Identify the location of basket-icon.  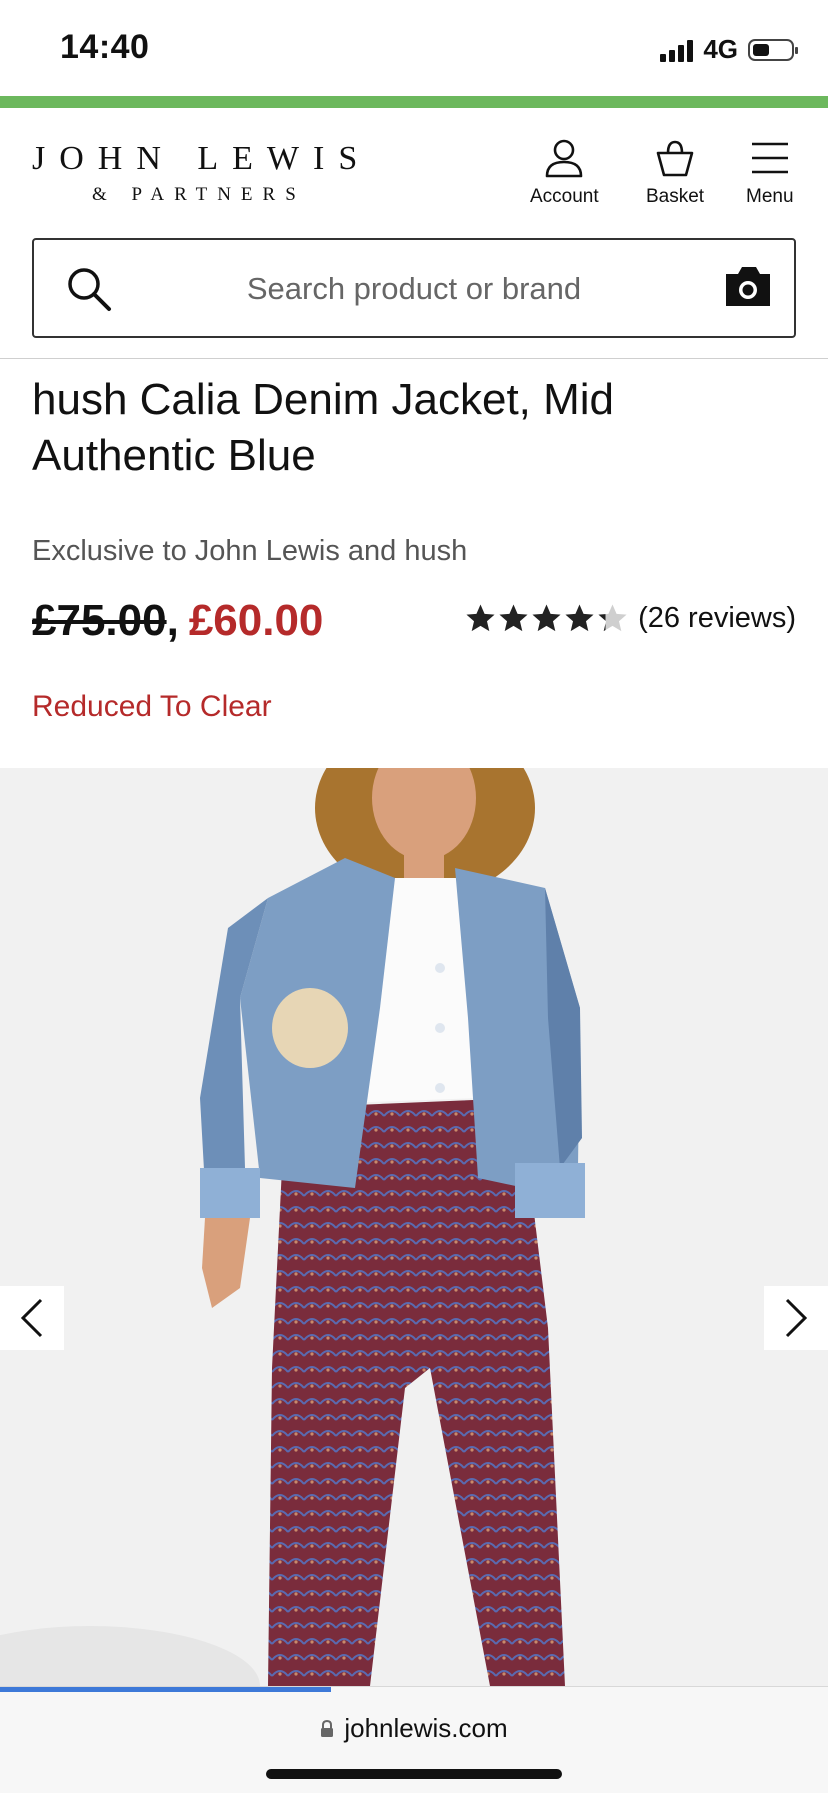
(675, 158).